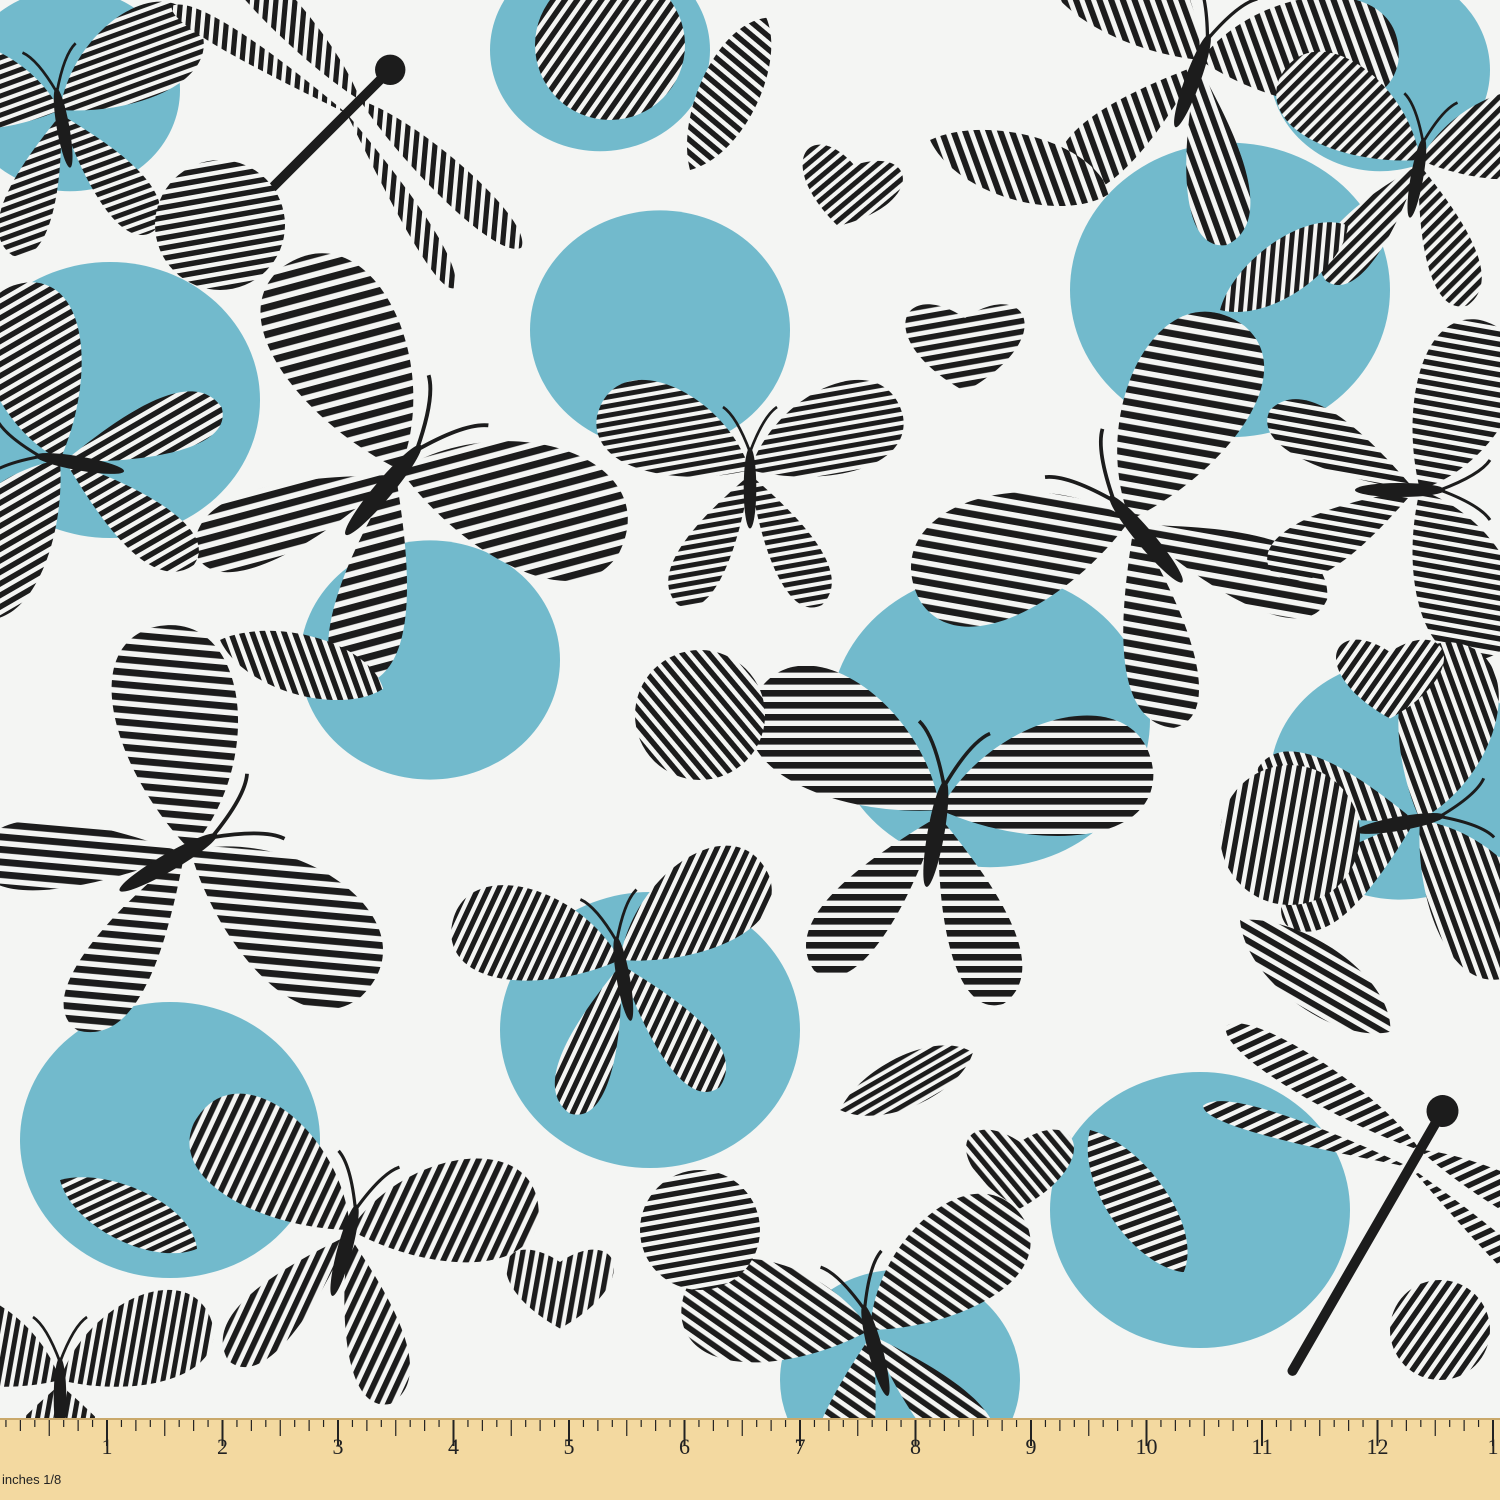 This screenshot has width=1500, height=1500. I want to click on ruler-number: 12, so click(1377, 1446).